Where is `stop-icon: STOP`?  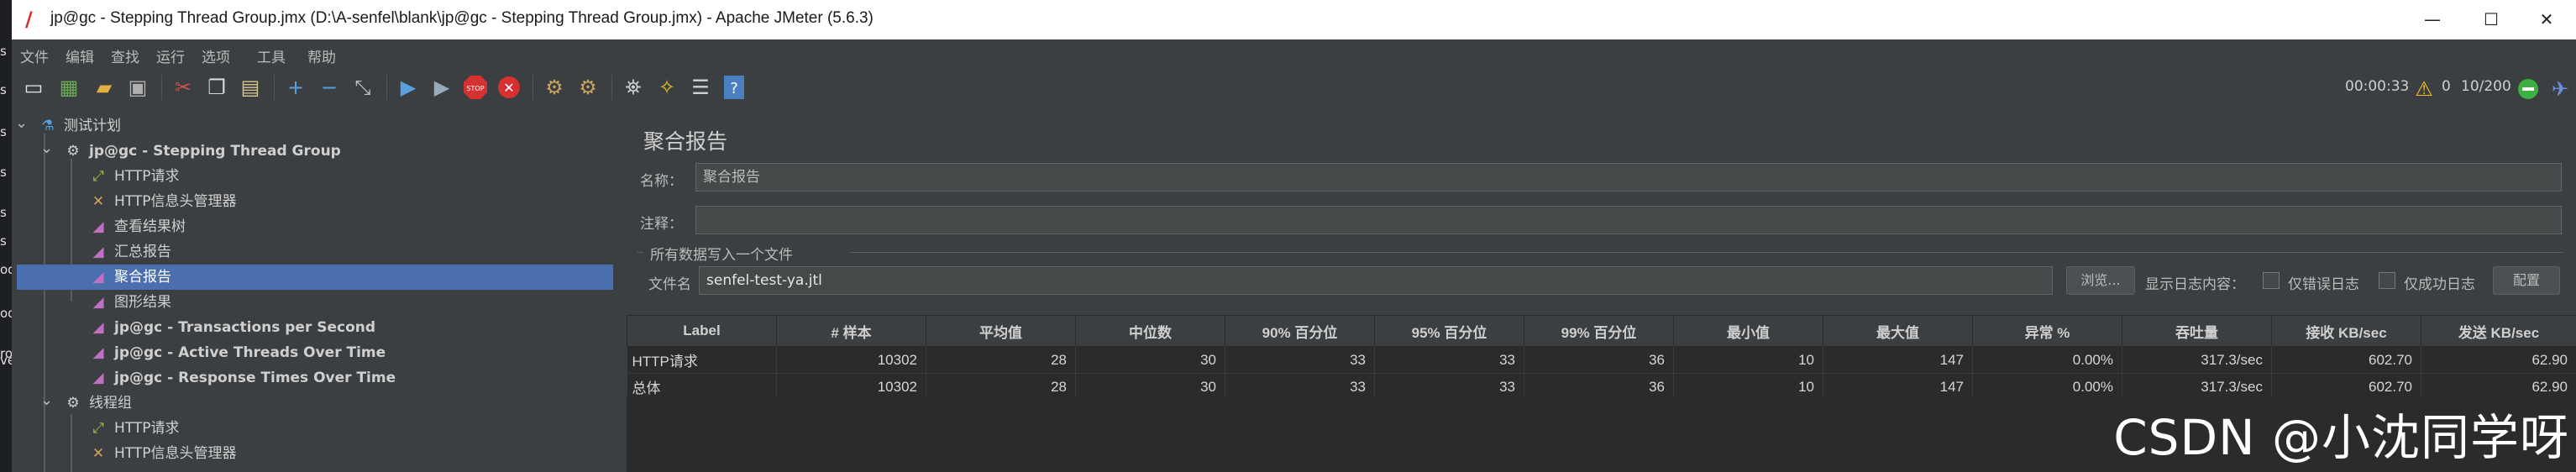
stop-icon: STOP is located at coordinates (475, 87).